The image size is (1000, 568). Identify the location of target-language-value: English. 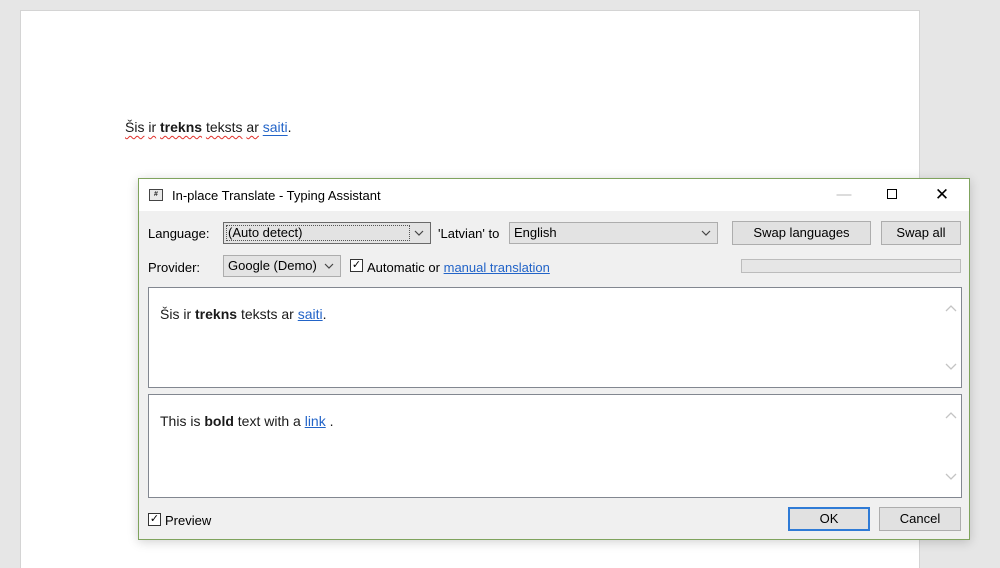
(535, 232).